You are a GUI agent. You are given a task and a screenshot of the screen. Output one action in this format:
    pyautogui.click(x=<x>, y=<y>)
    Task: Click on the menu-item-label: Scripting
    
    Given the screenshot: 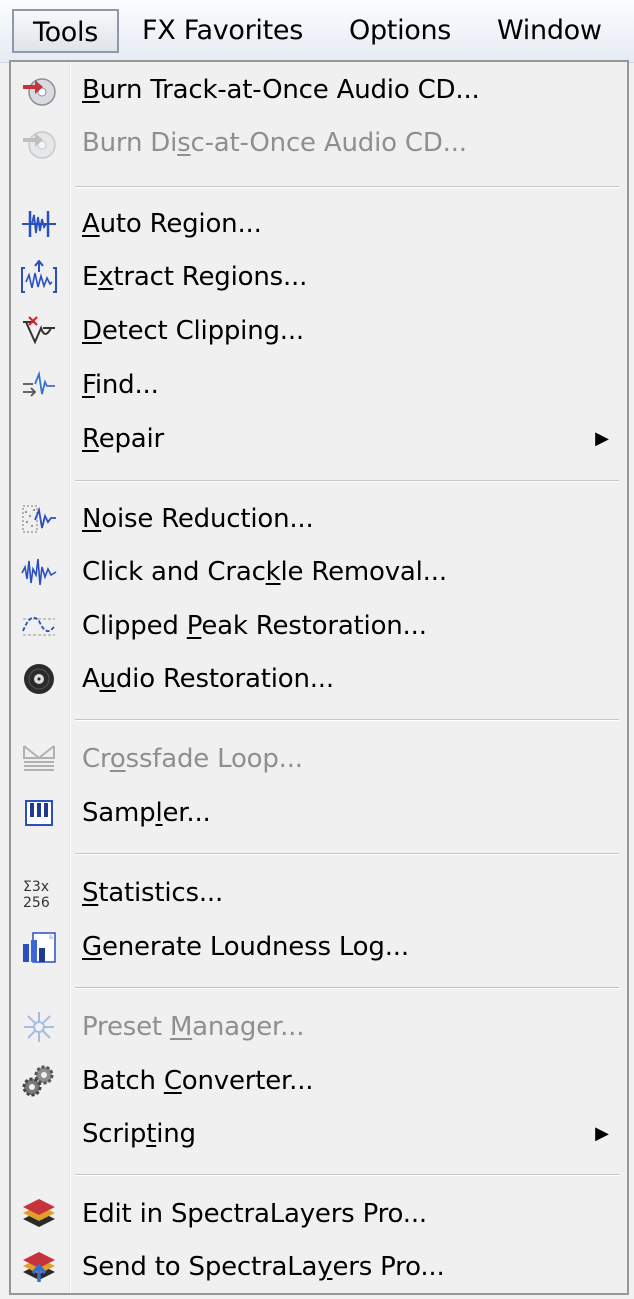 What is the action you would take?
    pyautogui.click(x=139, y=1134)
    